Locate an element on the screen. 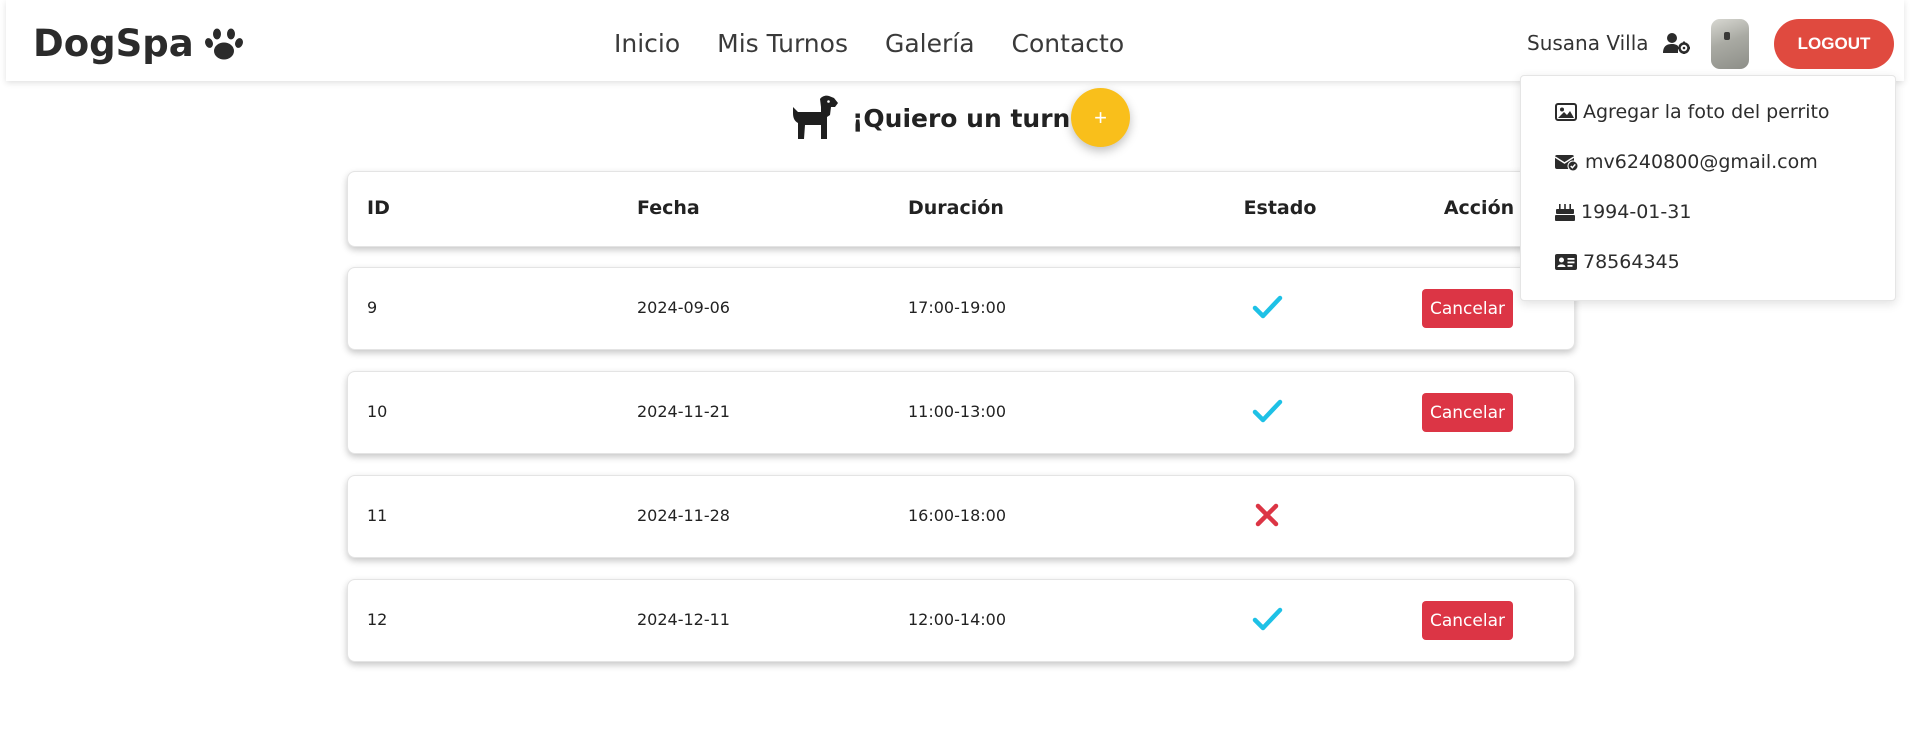 This screenshot has height=737, width=1910. dog-icon is located at coordinates (815, 117).